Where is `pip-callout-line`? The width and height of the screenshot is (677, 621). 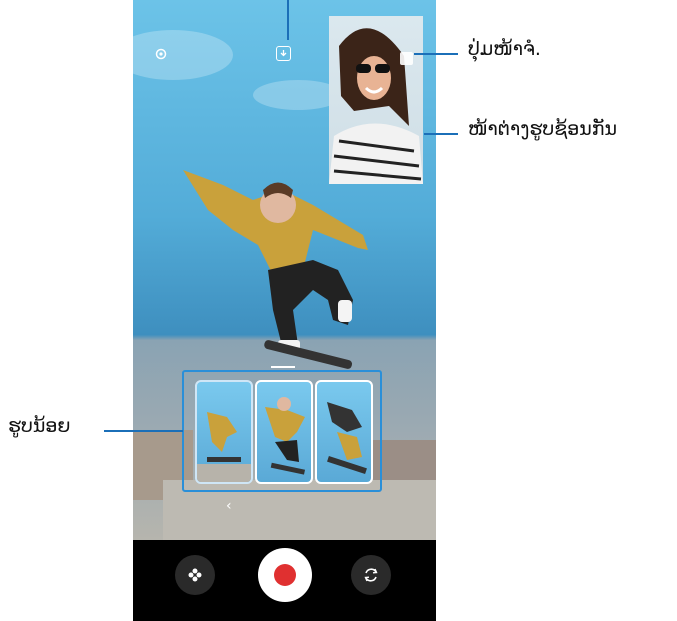 pip-callout-line is located at coordinates (441, 134).